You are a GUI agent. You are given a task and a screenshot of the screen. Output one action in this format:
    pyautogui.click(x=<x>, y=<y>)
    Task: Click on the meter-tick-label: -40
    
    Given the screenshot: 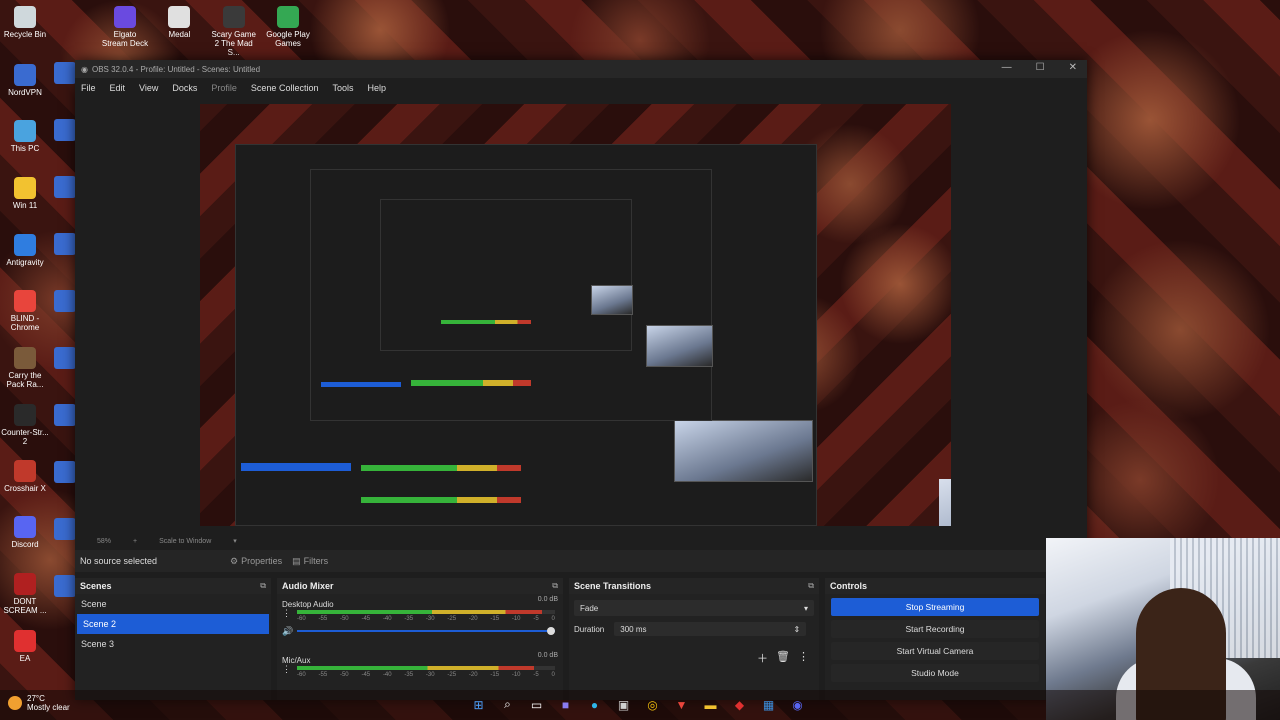 What is the action you would take?
    pyautogui.click(x=387, y=675)
    